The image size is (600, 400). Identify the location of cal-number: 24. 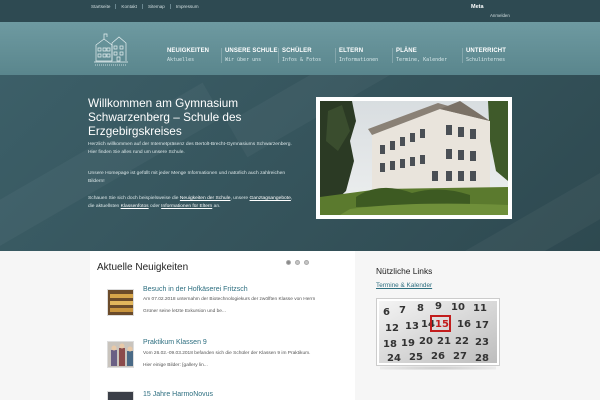
(394, 358).